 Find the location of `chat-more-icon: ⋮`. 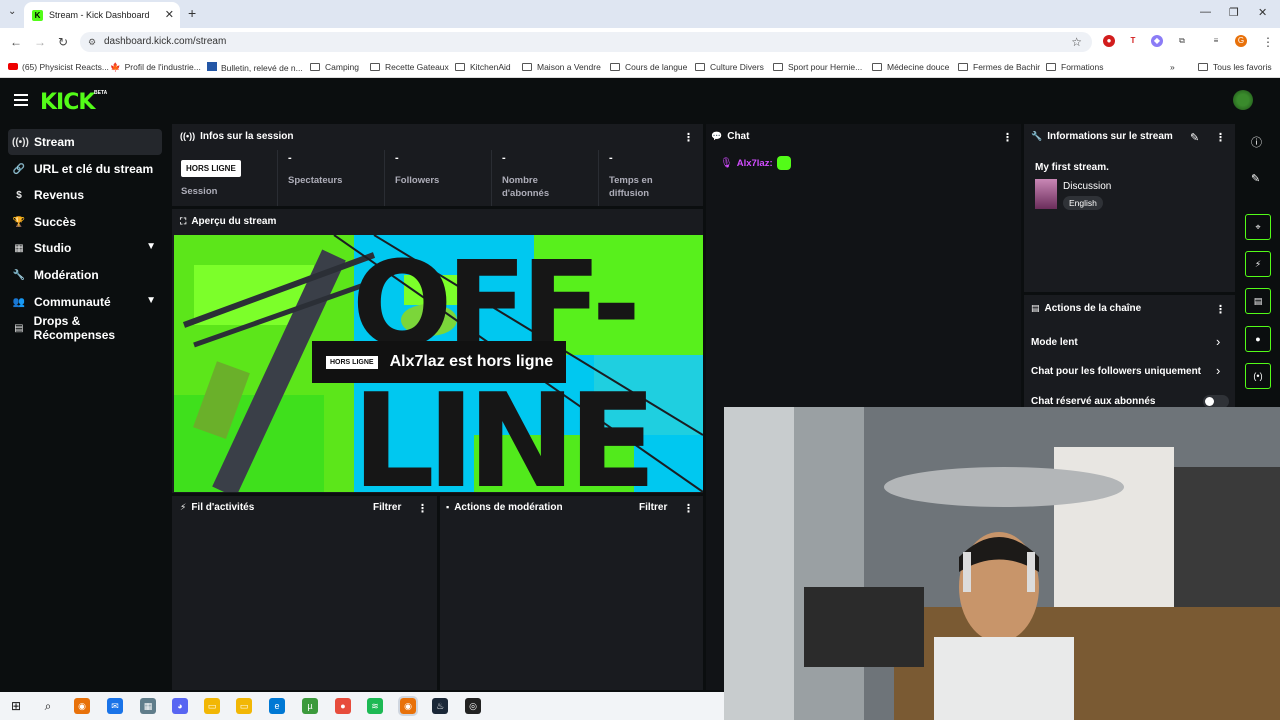

chat-more-icon: ⋮ is located at coordinates (1007, 137).